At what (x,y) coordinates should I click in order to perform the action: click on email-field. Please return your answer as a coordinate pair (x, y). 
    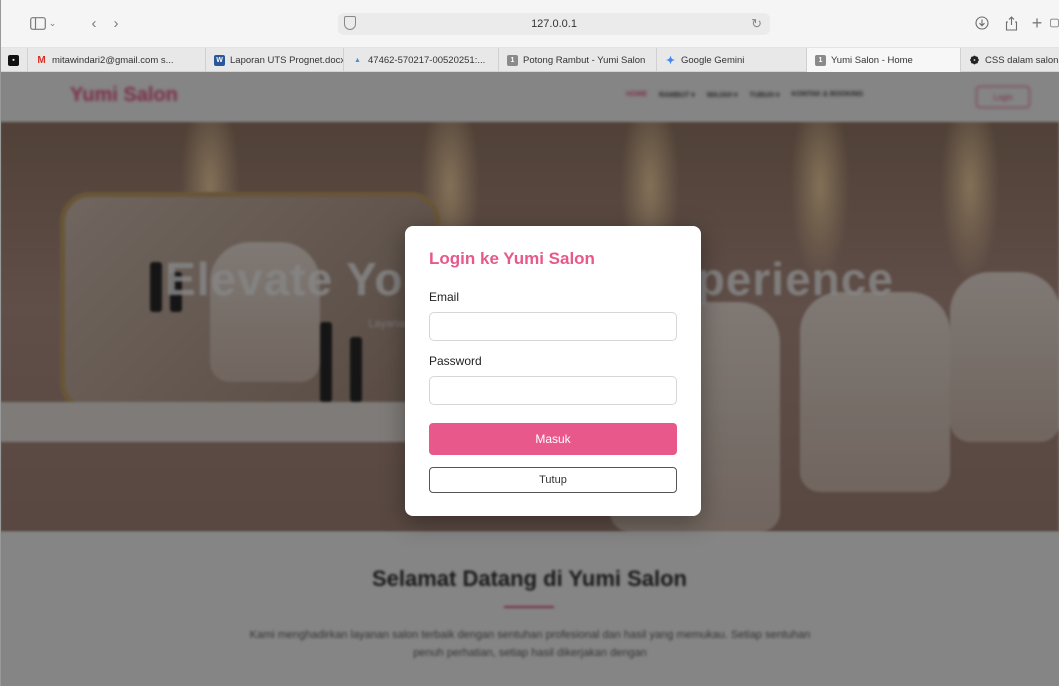
    Looking at the image, I should click on (553, 326).